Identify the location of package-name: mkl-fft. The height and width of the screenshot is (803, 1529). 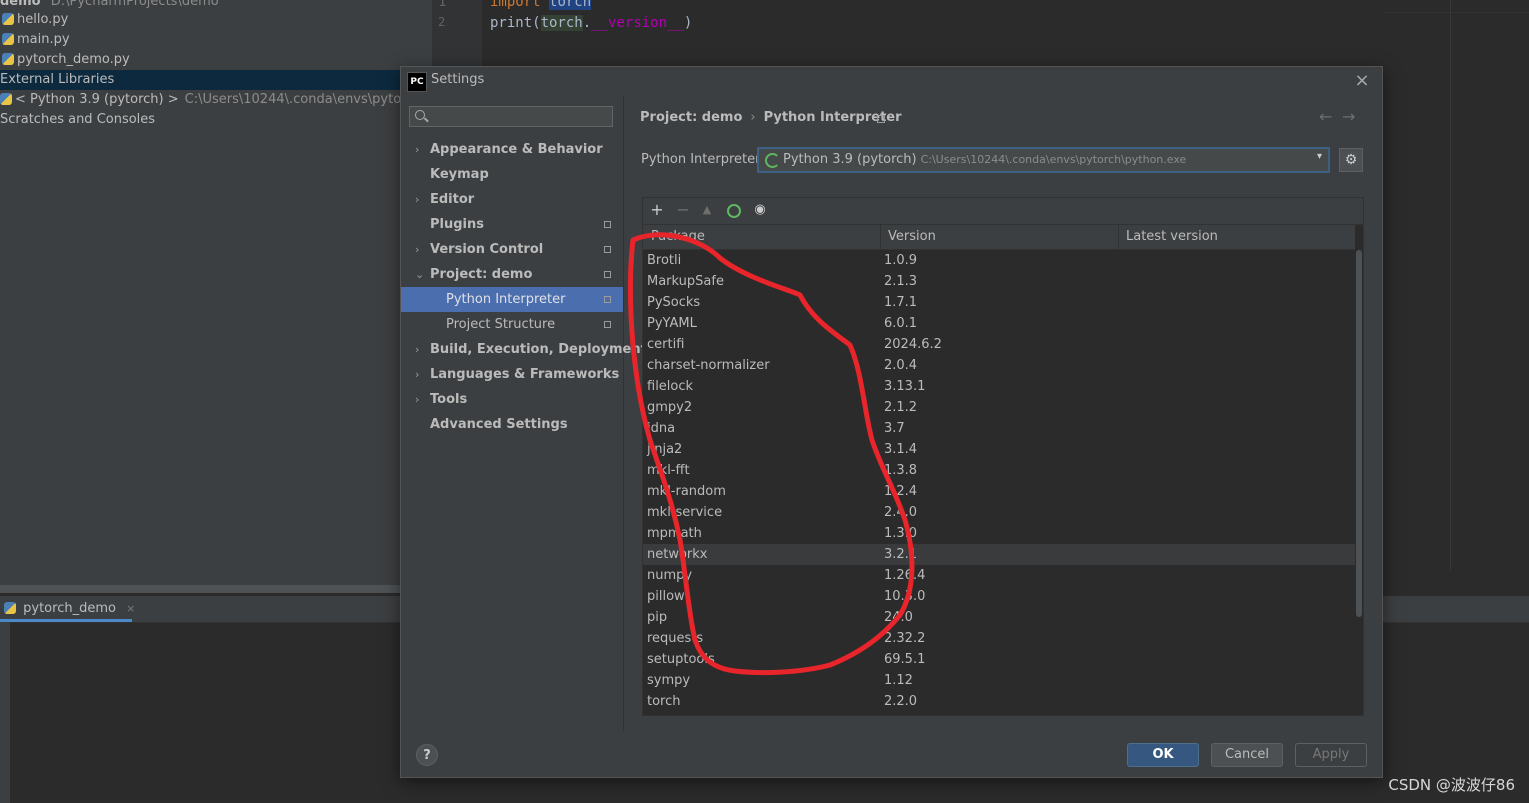
(668, 470).